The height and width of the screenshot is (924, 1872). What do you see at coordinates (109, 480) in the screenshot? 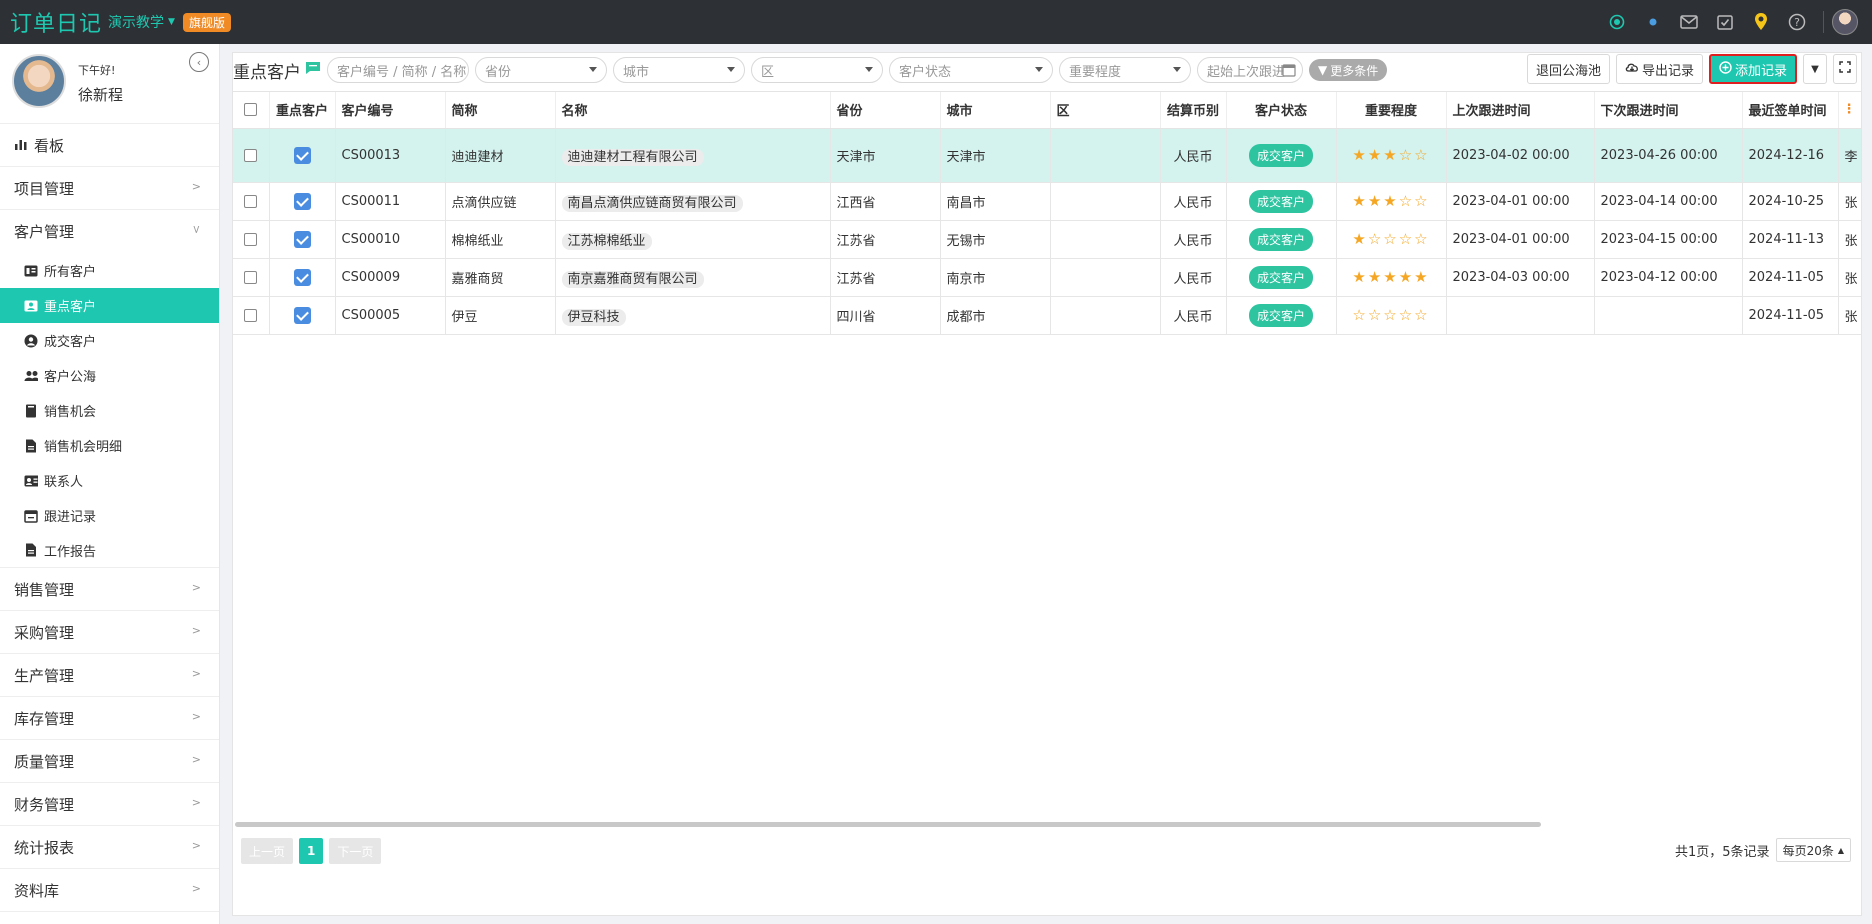
I see `sidebar-sub-contacts: 联系人` at bounding box center [109, 480].